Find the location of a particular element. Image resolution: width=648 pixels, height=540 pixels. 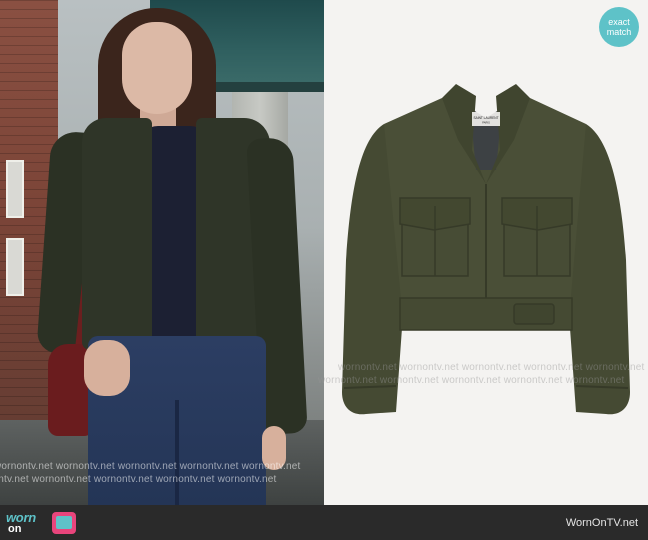

badge-line1: exact is located at coordinates (619, 22).